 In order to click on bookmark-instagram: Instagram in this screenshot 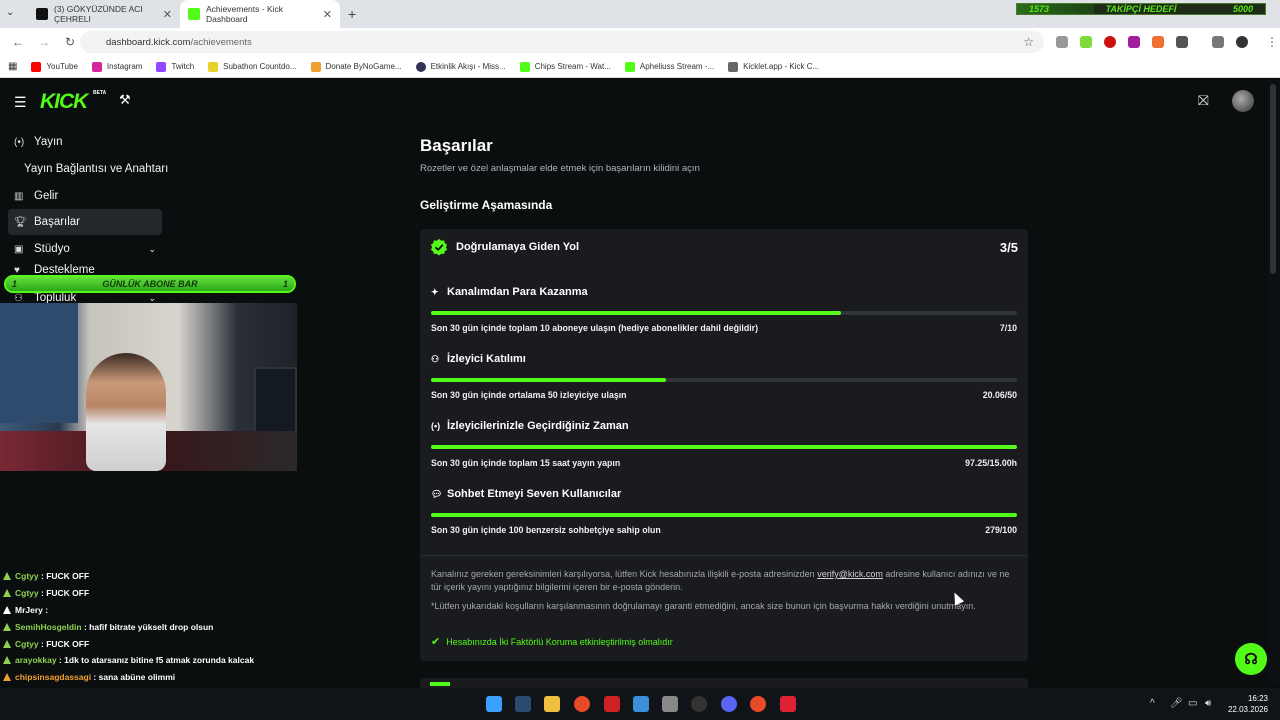, I will do `click(116, 66)`.